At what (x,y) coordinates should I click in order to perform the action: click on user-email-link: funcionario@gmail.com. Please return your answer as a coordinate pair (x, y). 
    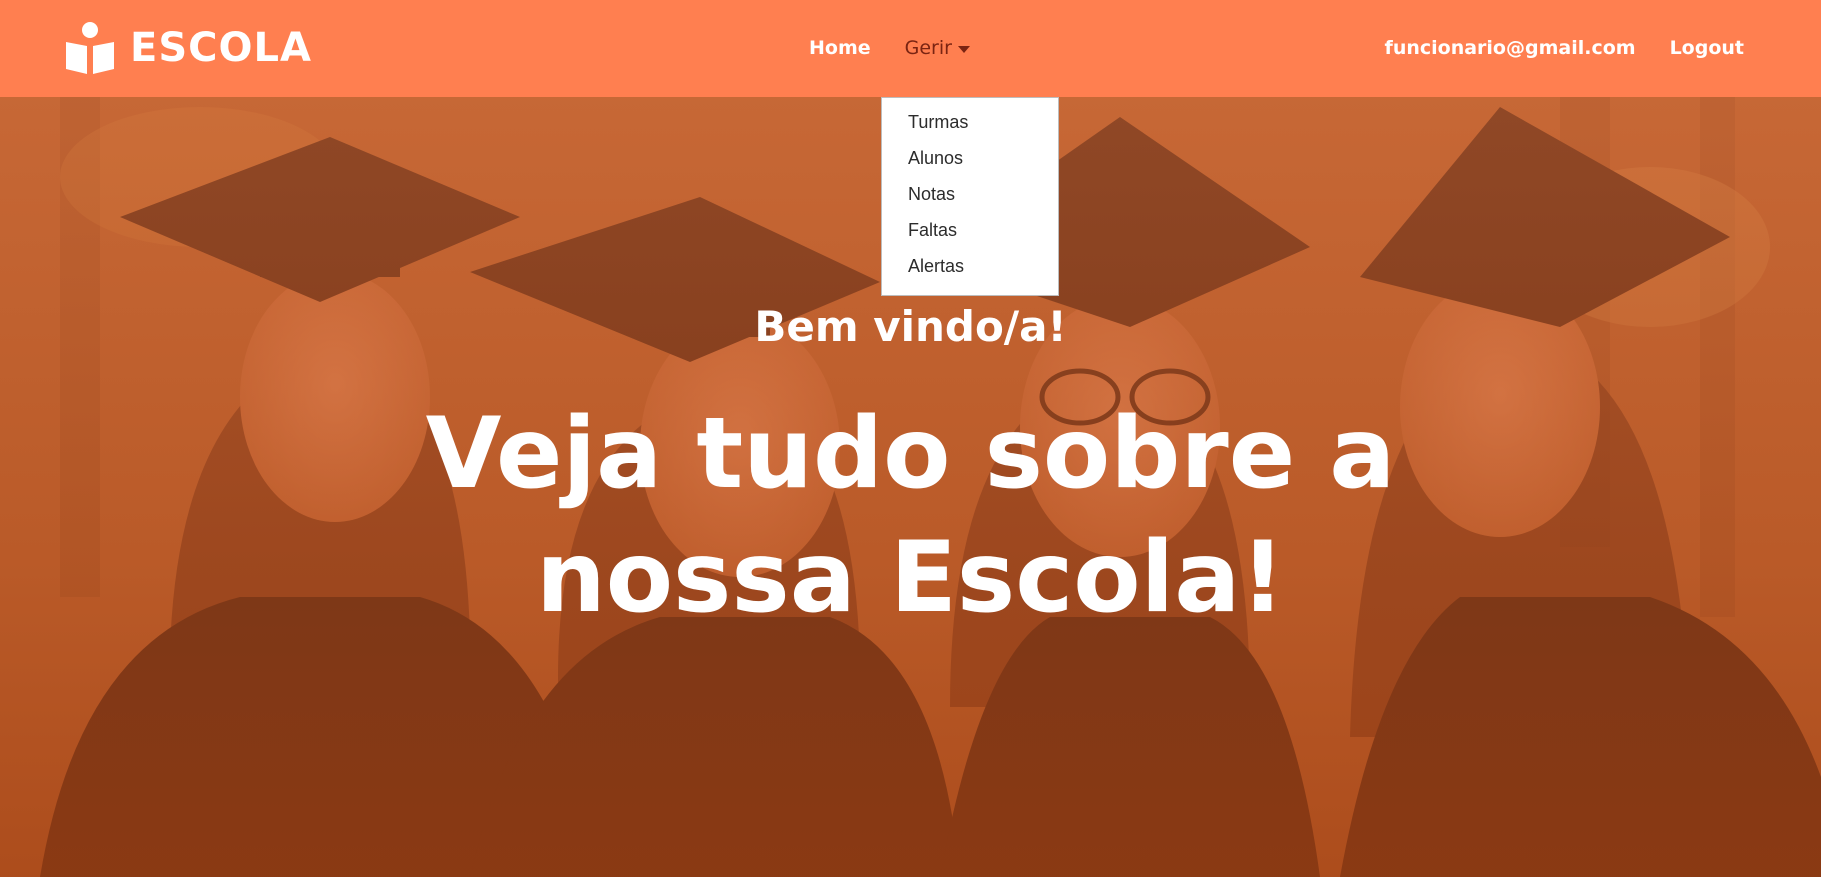
    Looking at the image, I should click on (1510, 48).